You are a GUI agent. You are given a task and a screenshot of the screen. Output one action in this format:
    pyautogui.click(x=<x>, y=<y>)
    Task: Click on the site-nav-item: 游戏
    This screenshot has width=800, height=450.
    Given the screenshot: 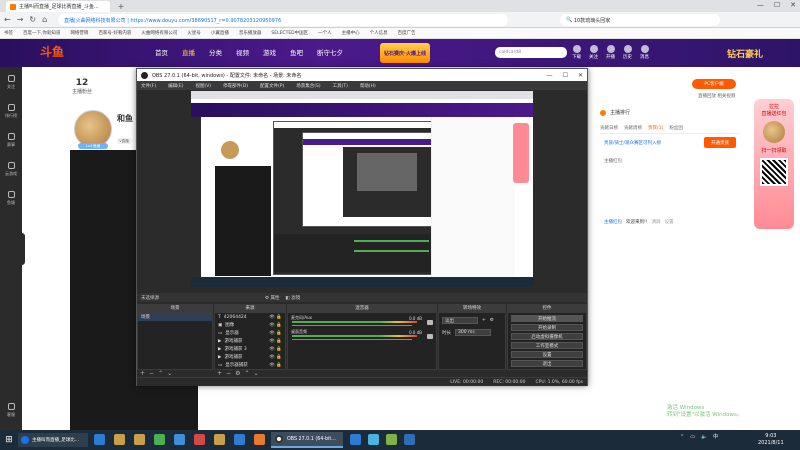 What is the action you would take?
    pyautogui.click(x=269, y=52)
    